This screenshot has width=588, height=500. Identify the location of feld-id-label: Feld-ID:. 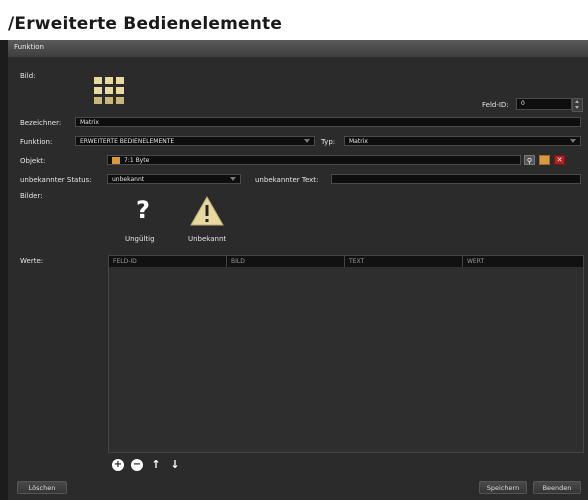
(495, 105).